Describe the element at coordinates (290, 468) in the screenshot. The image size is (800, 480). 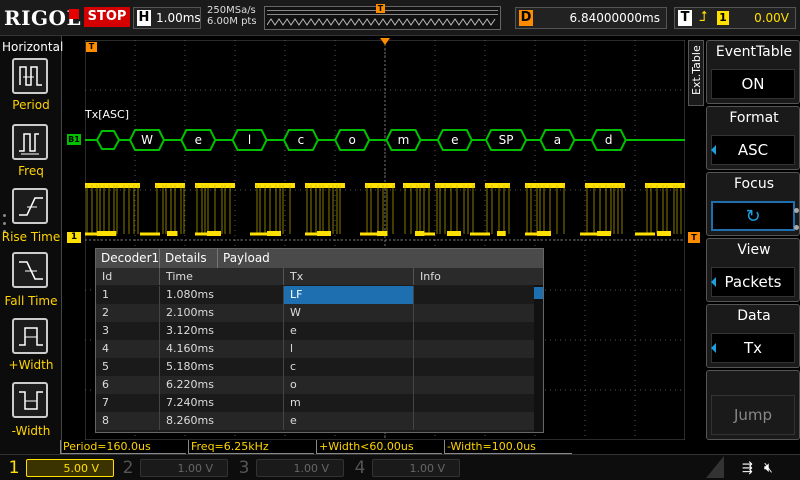
I see `channel-3-status: 3 1.00 V` at that location.